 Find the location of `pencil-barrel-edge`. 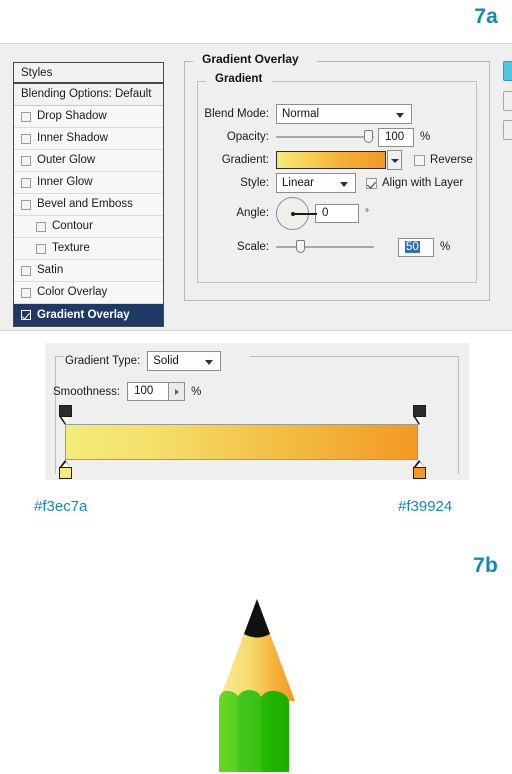

pencil-barrel-edge is located at coordinates (228, 731).